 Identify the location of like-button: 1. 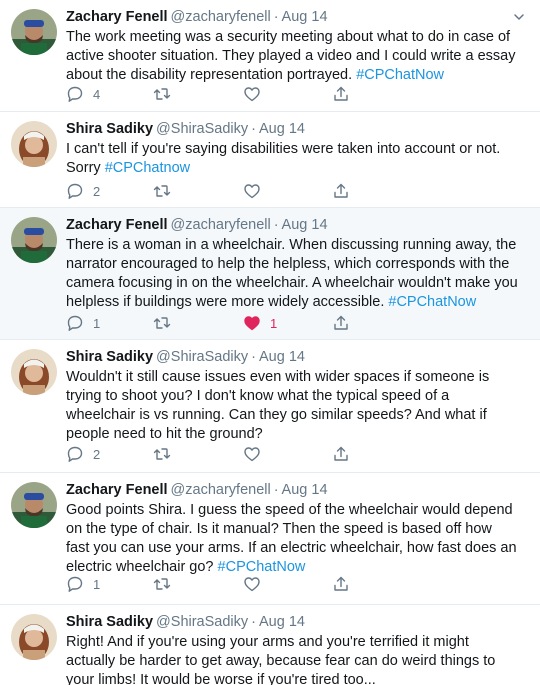
(260, 323).